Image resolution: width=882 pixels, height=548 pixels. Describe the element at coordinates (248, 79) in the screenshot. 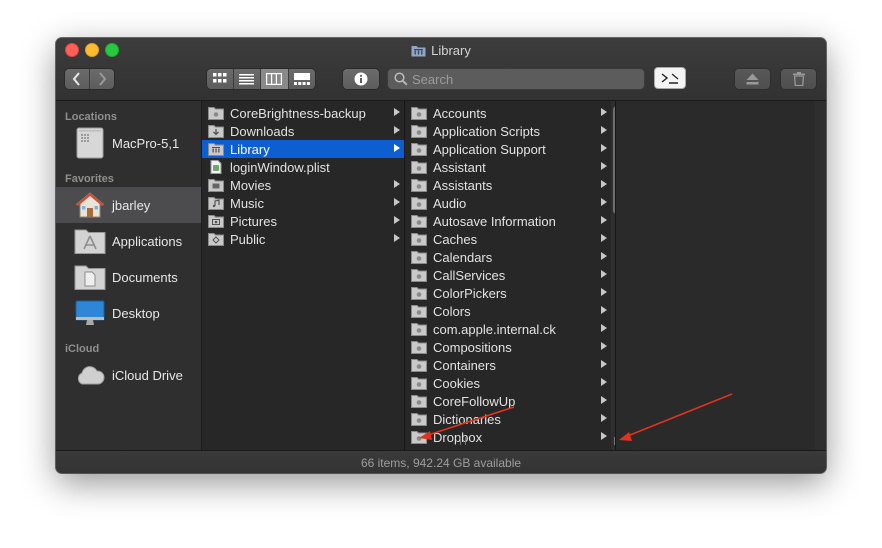

I see `list-view-button` at that location.